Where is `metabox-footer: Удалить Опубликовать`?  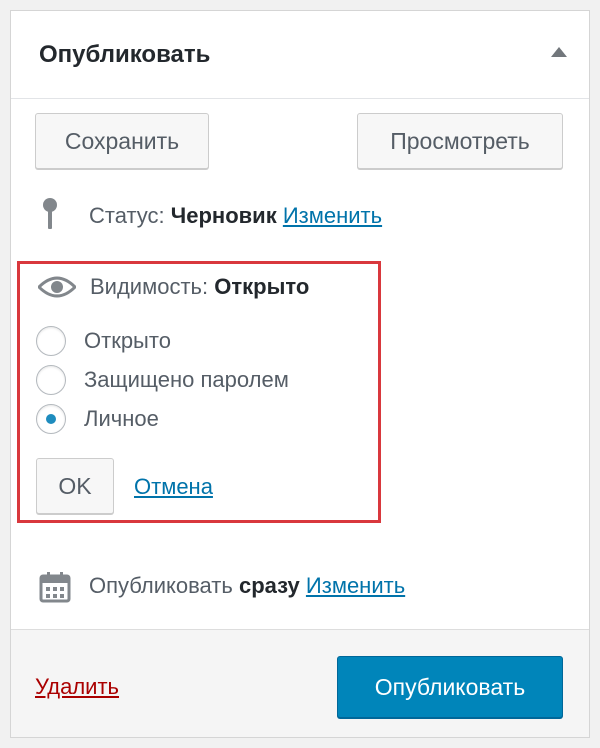 metabox-footer: Удалить Опубликовать is located at coordinates (300, 683).